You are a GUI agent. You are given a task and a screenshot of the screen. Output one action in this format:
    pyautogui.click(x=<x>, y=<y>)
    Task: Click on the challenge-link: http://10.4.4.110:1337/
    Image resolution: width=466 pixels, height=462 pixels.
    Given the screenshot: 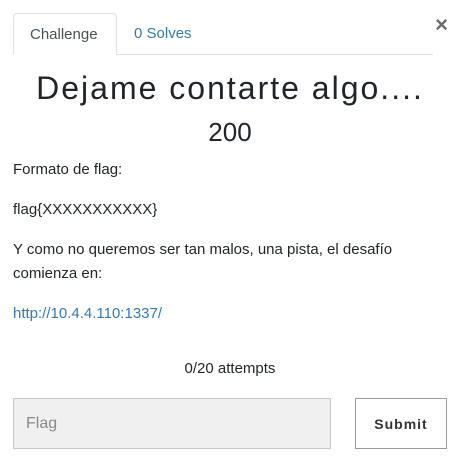 What is the action you would take?
    pyautogui.click(x=223, y=314)
    